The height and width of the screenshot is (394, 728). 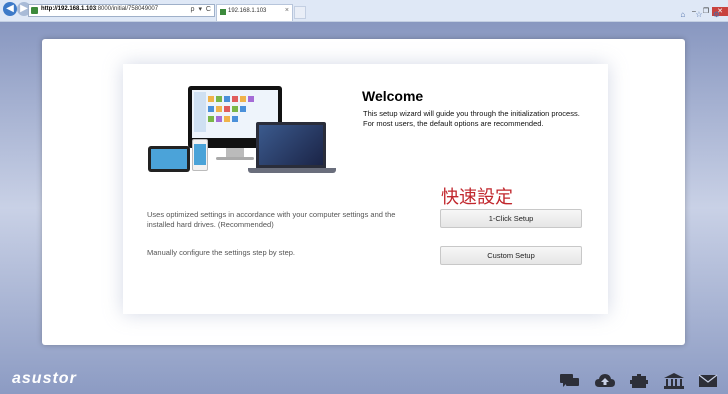 I want to click on bank-icon, so click(x=673, y=381).